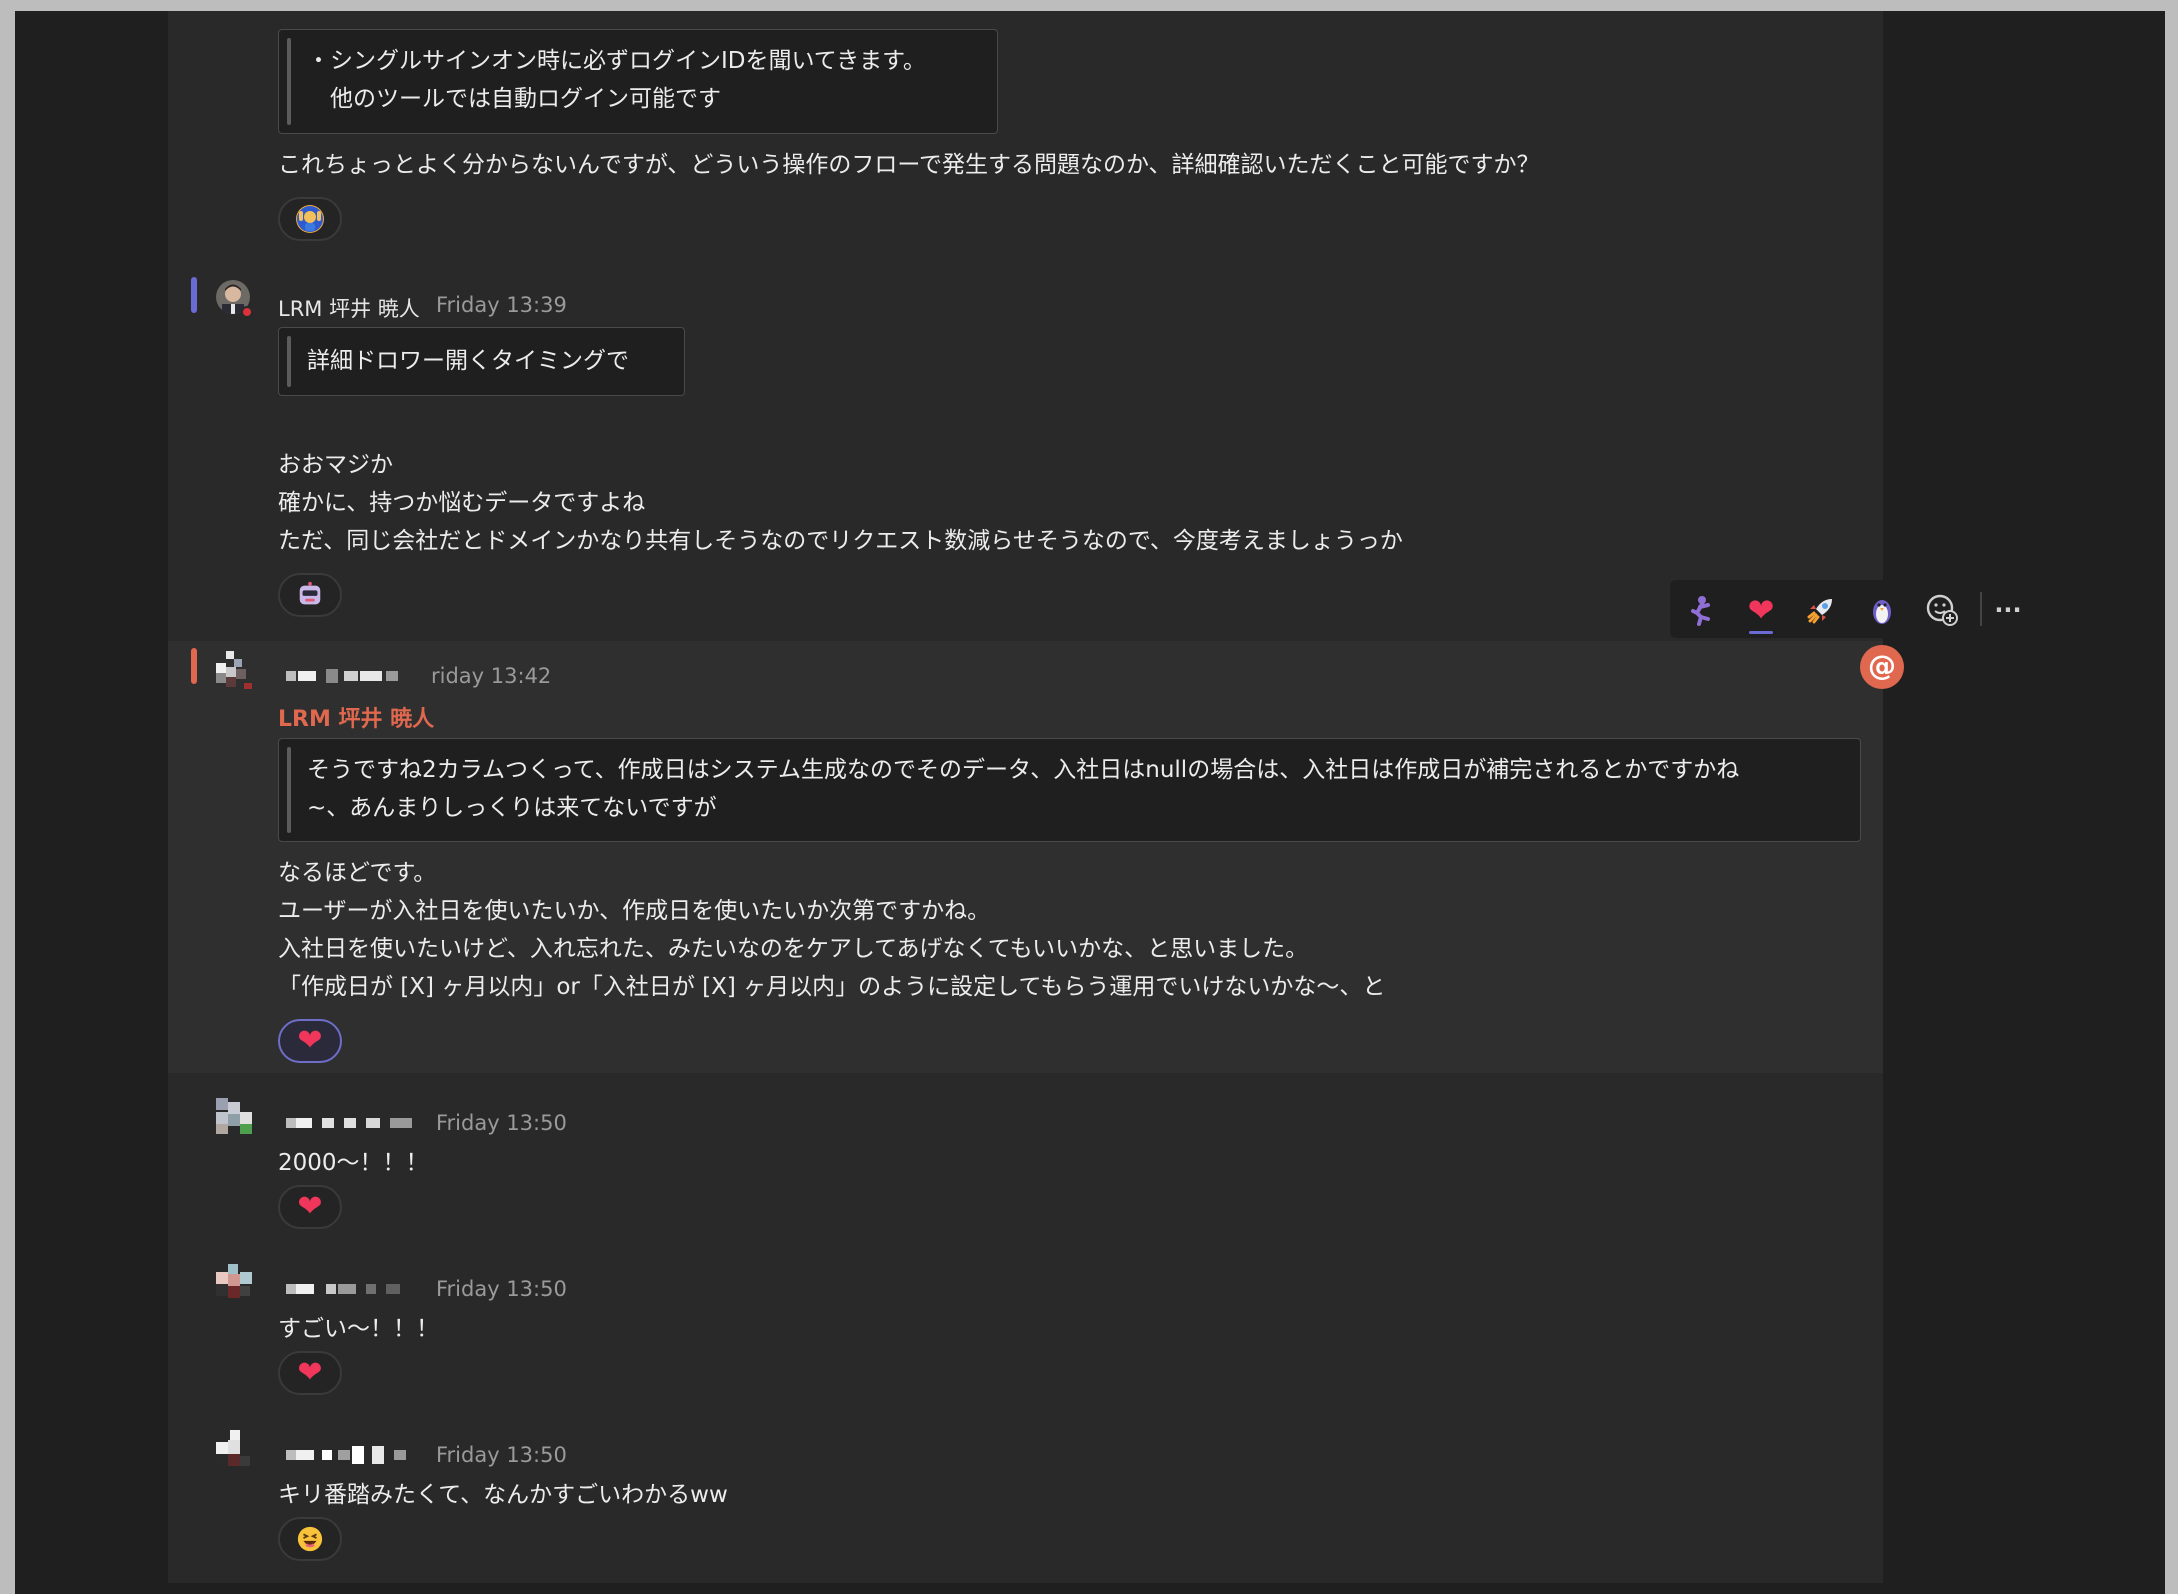  What do you see at coordinates (514, 99) in the screenshot?
I see `quoted-line: 他のツールでは自動ログイン可能です` at bounding box center [514, 99].